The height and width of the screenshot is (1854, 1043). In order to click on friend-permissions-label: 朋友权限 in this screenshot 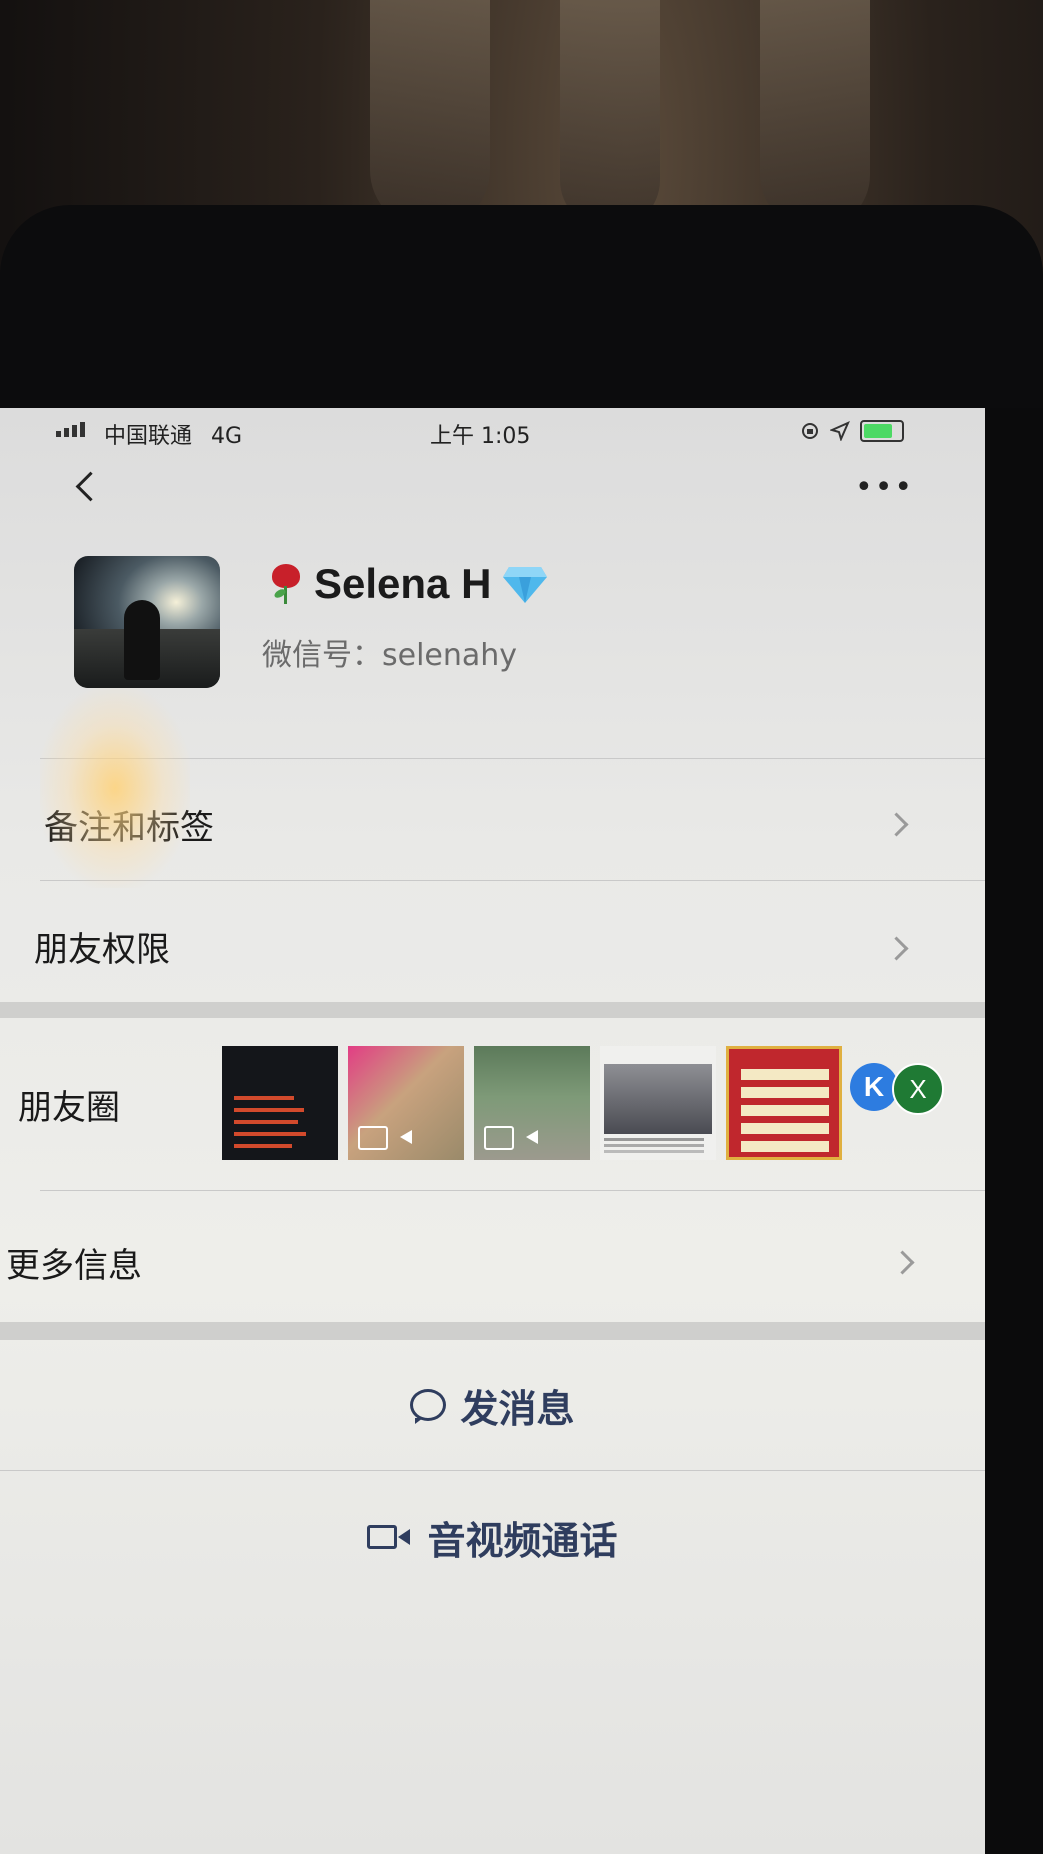, I will do `click(102, 950)`.